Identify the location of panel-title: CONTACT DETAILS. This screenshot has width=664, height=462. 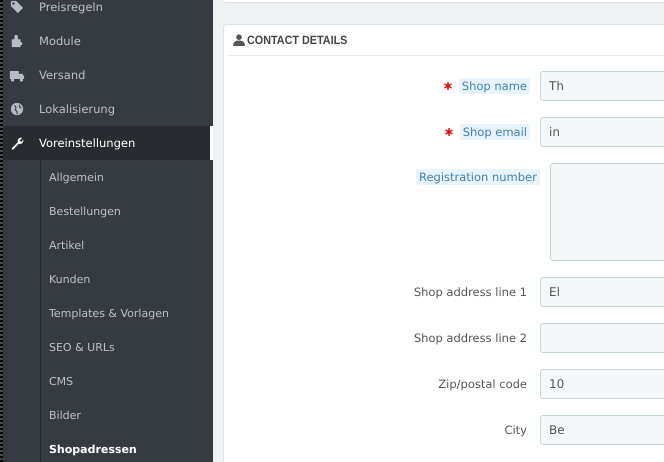
(297, 40).